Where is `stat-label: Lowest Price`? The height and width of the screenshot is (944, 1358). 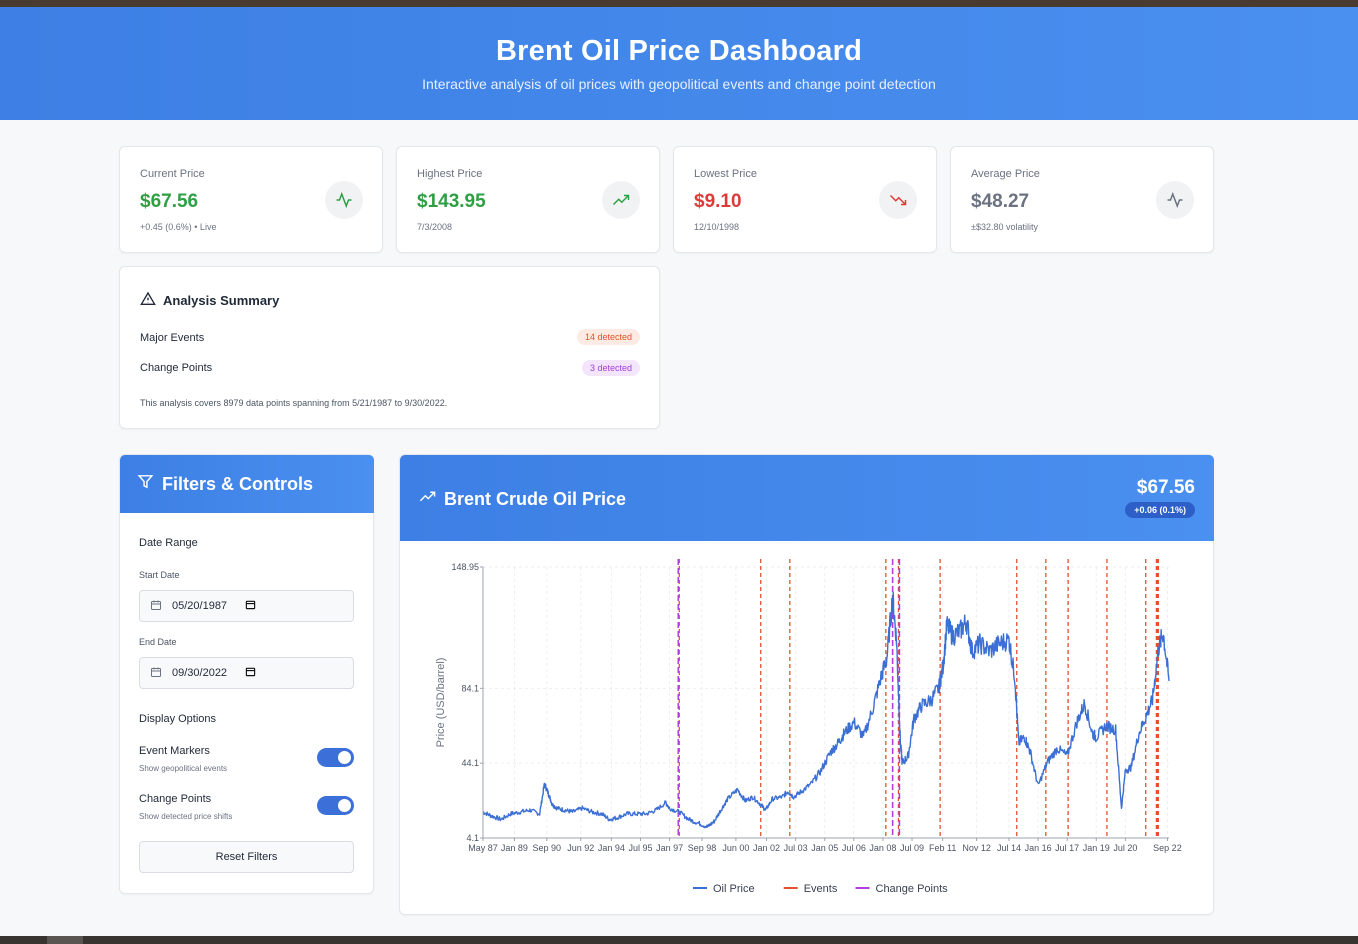 stat-label: Lowest Price is located at coordinates (725, 174).